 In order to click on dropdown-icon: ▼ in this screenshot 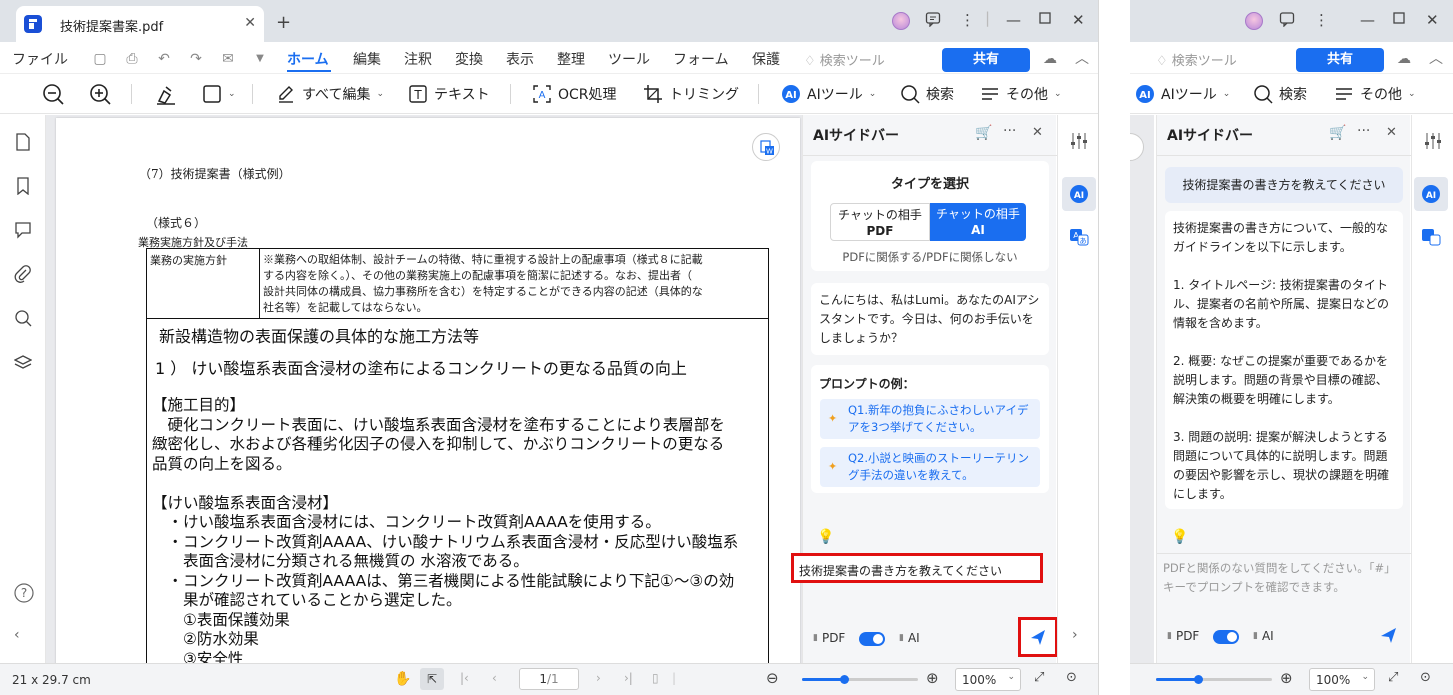, I will do `click(260, 59)`.